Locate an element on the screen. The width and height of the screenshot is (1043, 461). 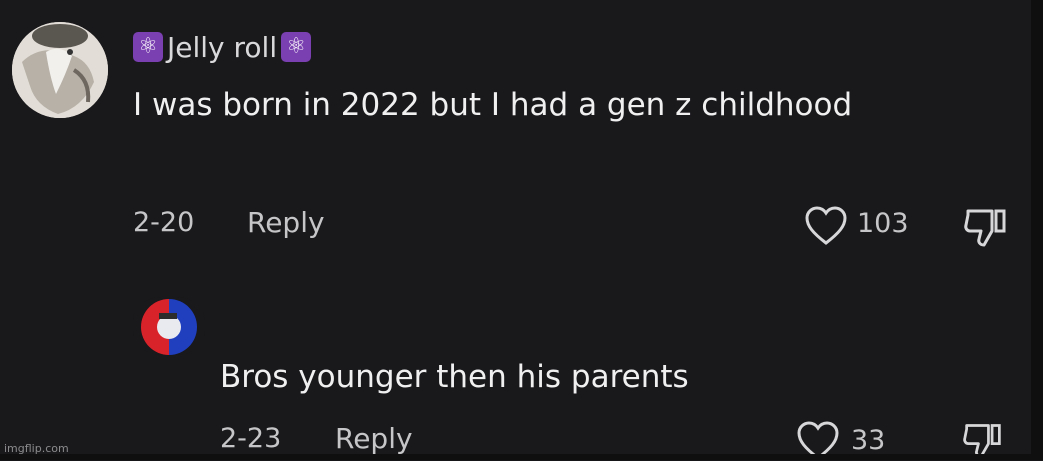
heart-icon is located at coordinates (826, 226).